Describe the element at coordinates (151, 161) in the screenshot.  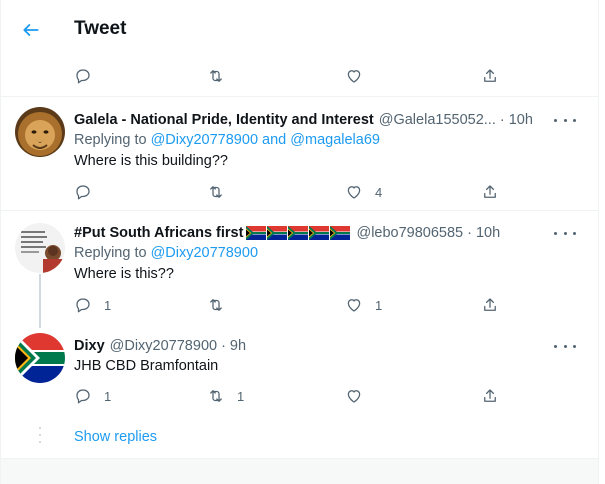
I see `tweet-text: Where is this building??` at that location.